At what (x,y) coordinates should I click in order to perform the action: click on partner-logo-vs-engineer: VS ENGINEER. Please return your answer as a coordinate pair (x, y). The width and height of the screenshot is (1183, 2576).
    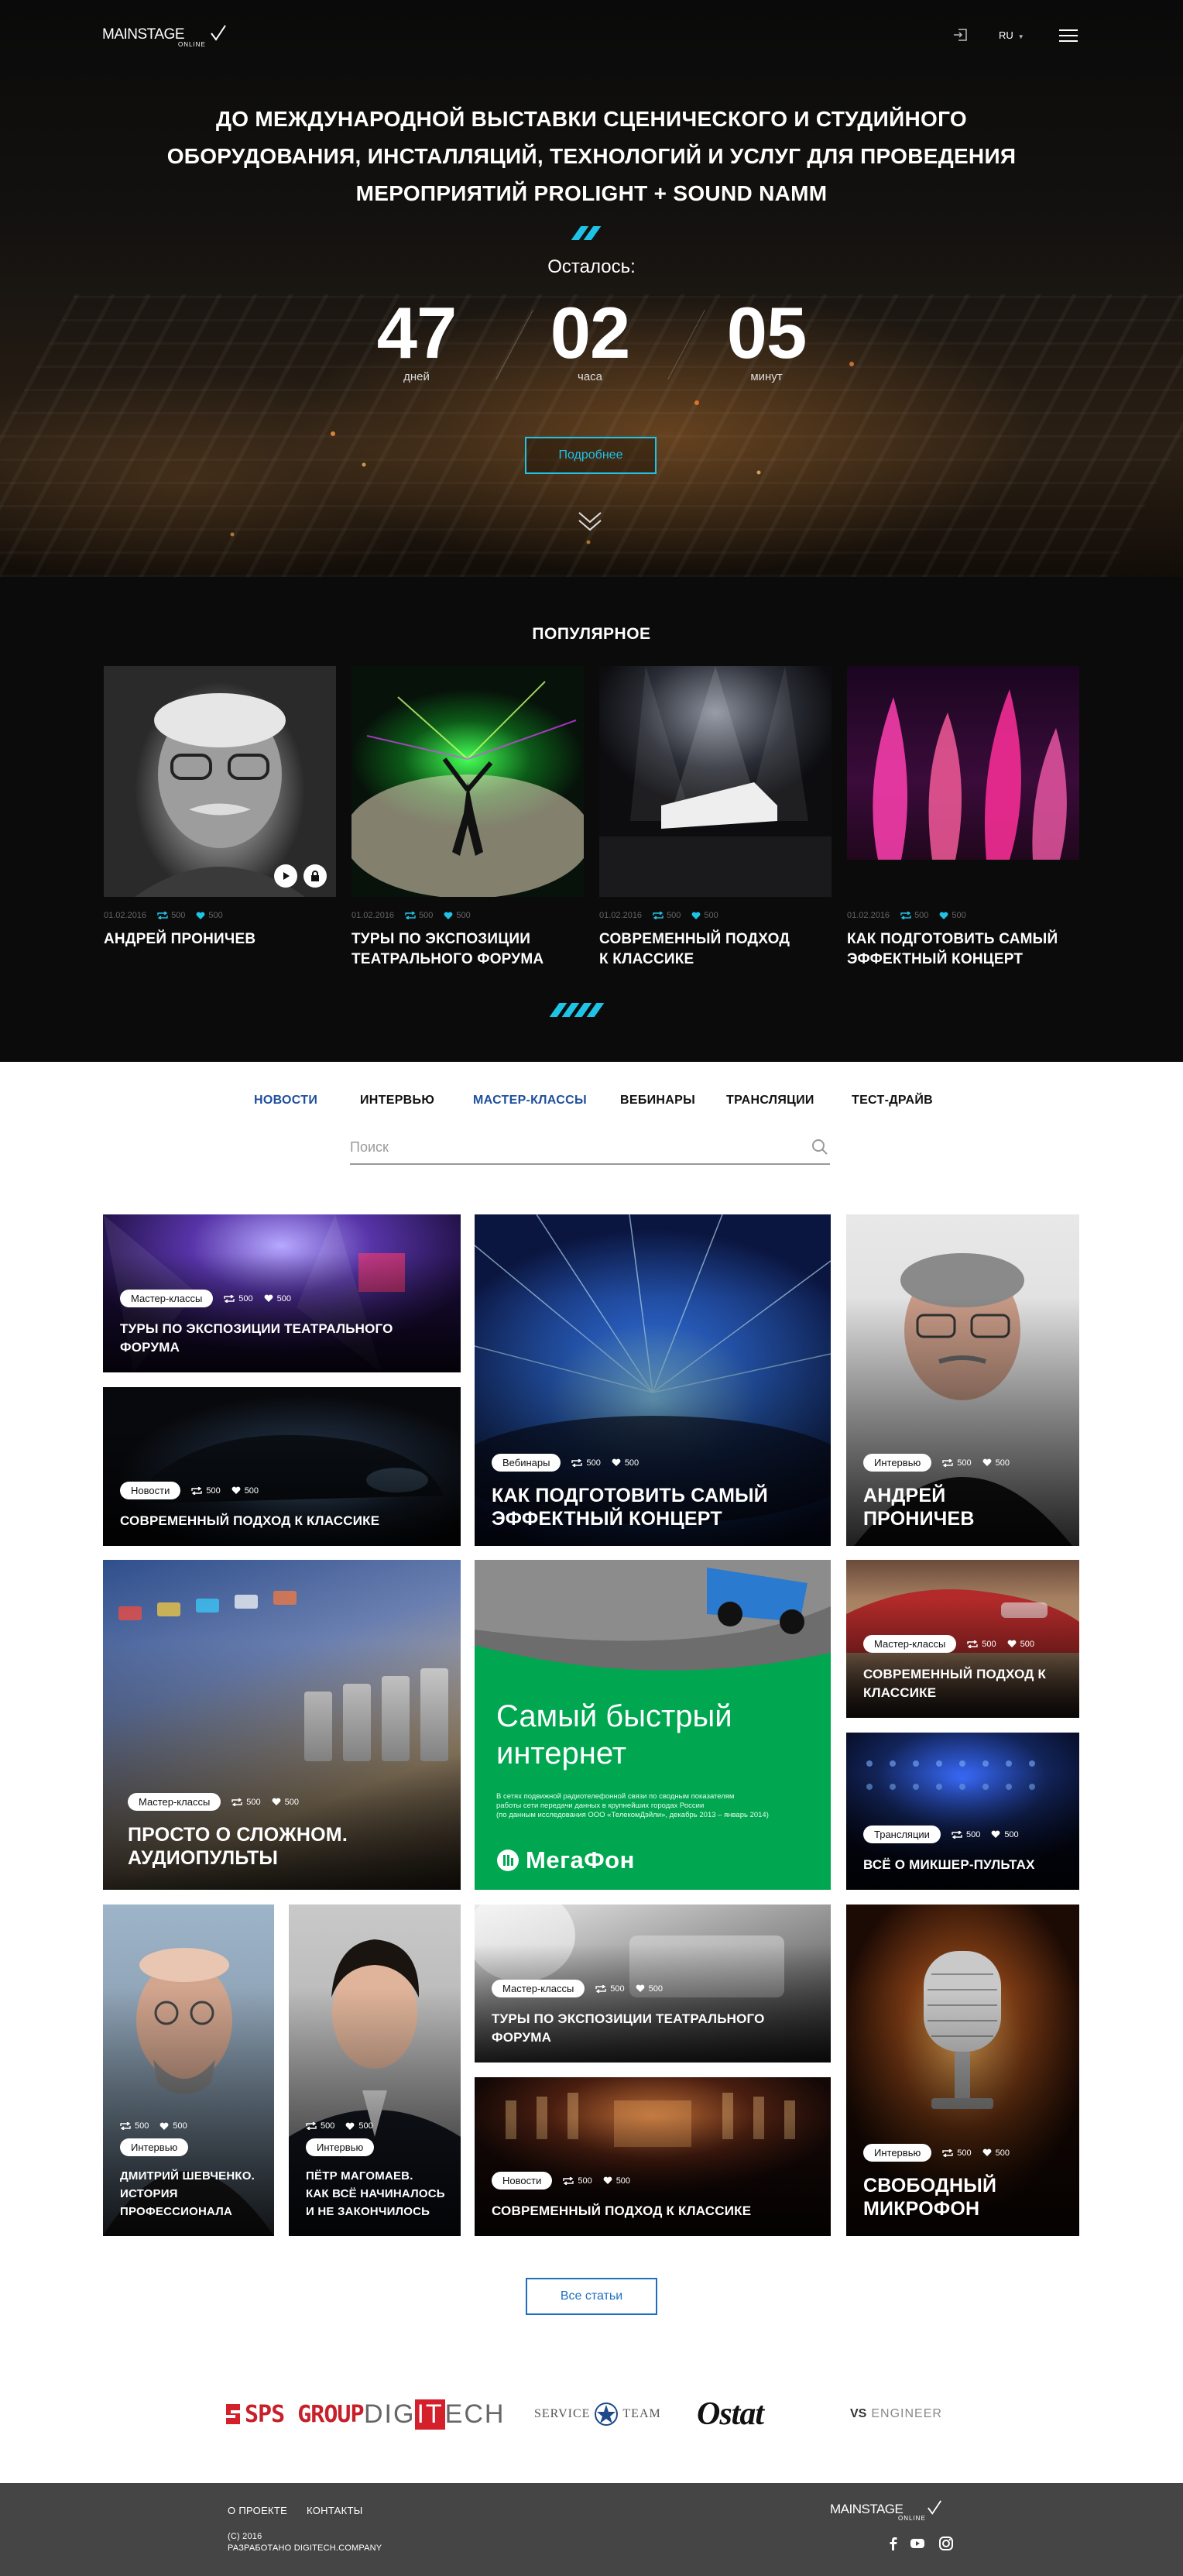
    Looking at the image, I should click on (896, 2414).